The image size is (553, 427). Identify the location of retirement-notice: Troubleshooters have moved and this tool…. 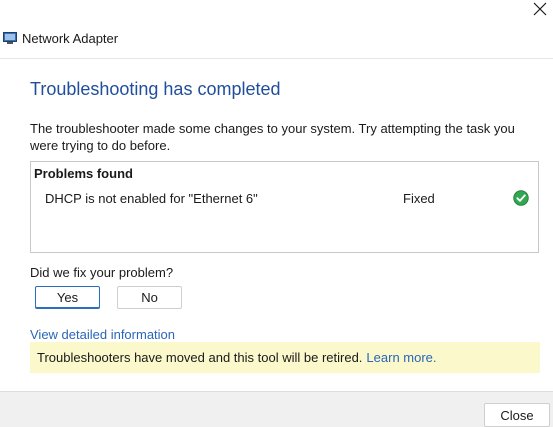
(285, 357).